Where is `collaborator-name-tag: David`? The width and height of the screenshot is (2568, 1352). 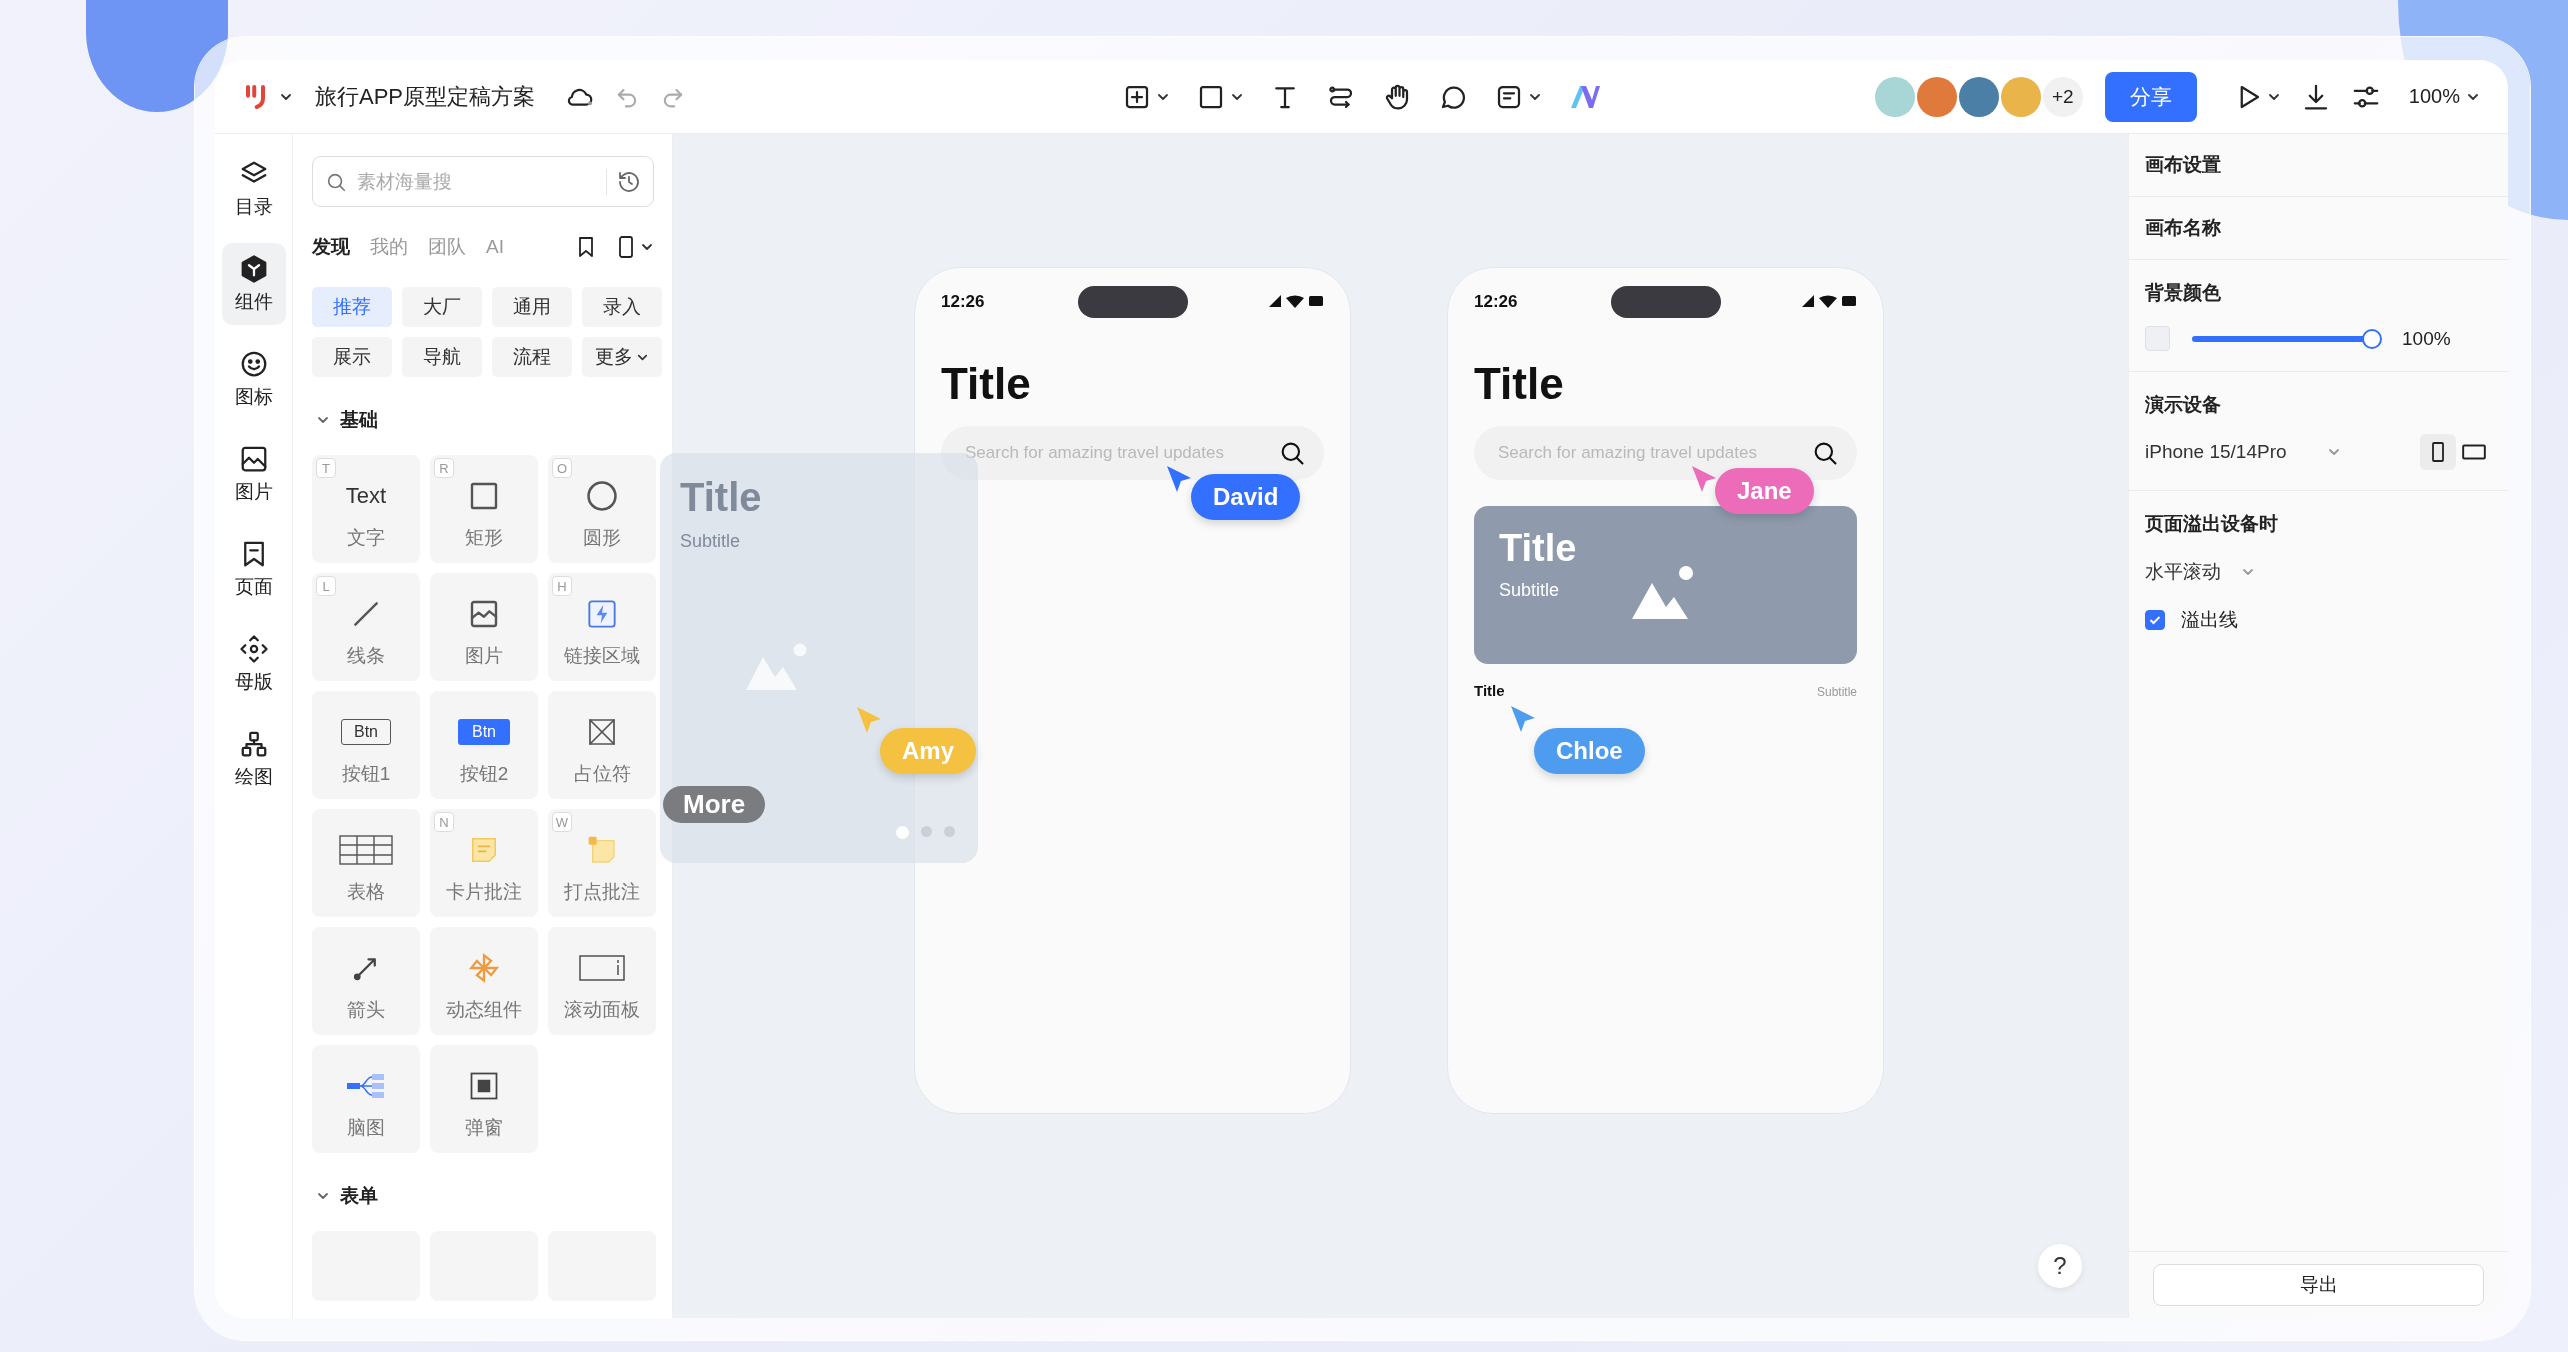 collaborator-name-tag: David is located at coordinates (1246, 497).